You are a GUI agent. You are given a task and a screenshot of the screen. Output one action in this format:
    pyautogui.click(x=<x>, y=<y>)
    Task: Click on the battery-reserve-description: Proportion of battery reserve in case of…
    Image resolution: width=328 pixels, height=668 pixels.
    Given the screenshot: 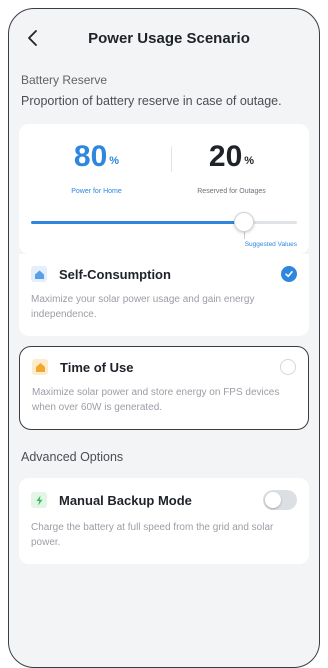 What is the action you would take?
    pyautogui.click(x=151, y=101)
    